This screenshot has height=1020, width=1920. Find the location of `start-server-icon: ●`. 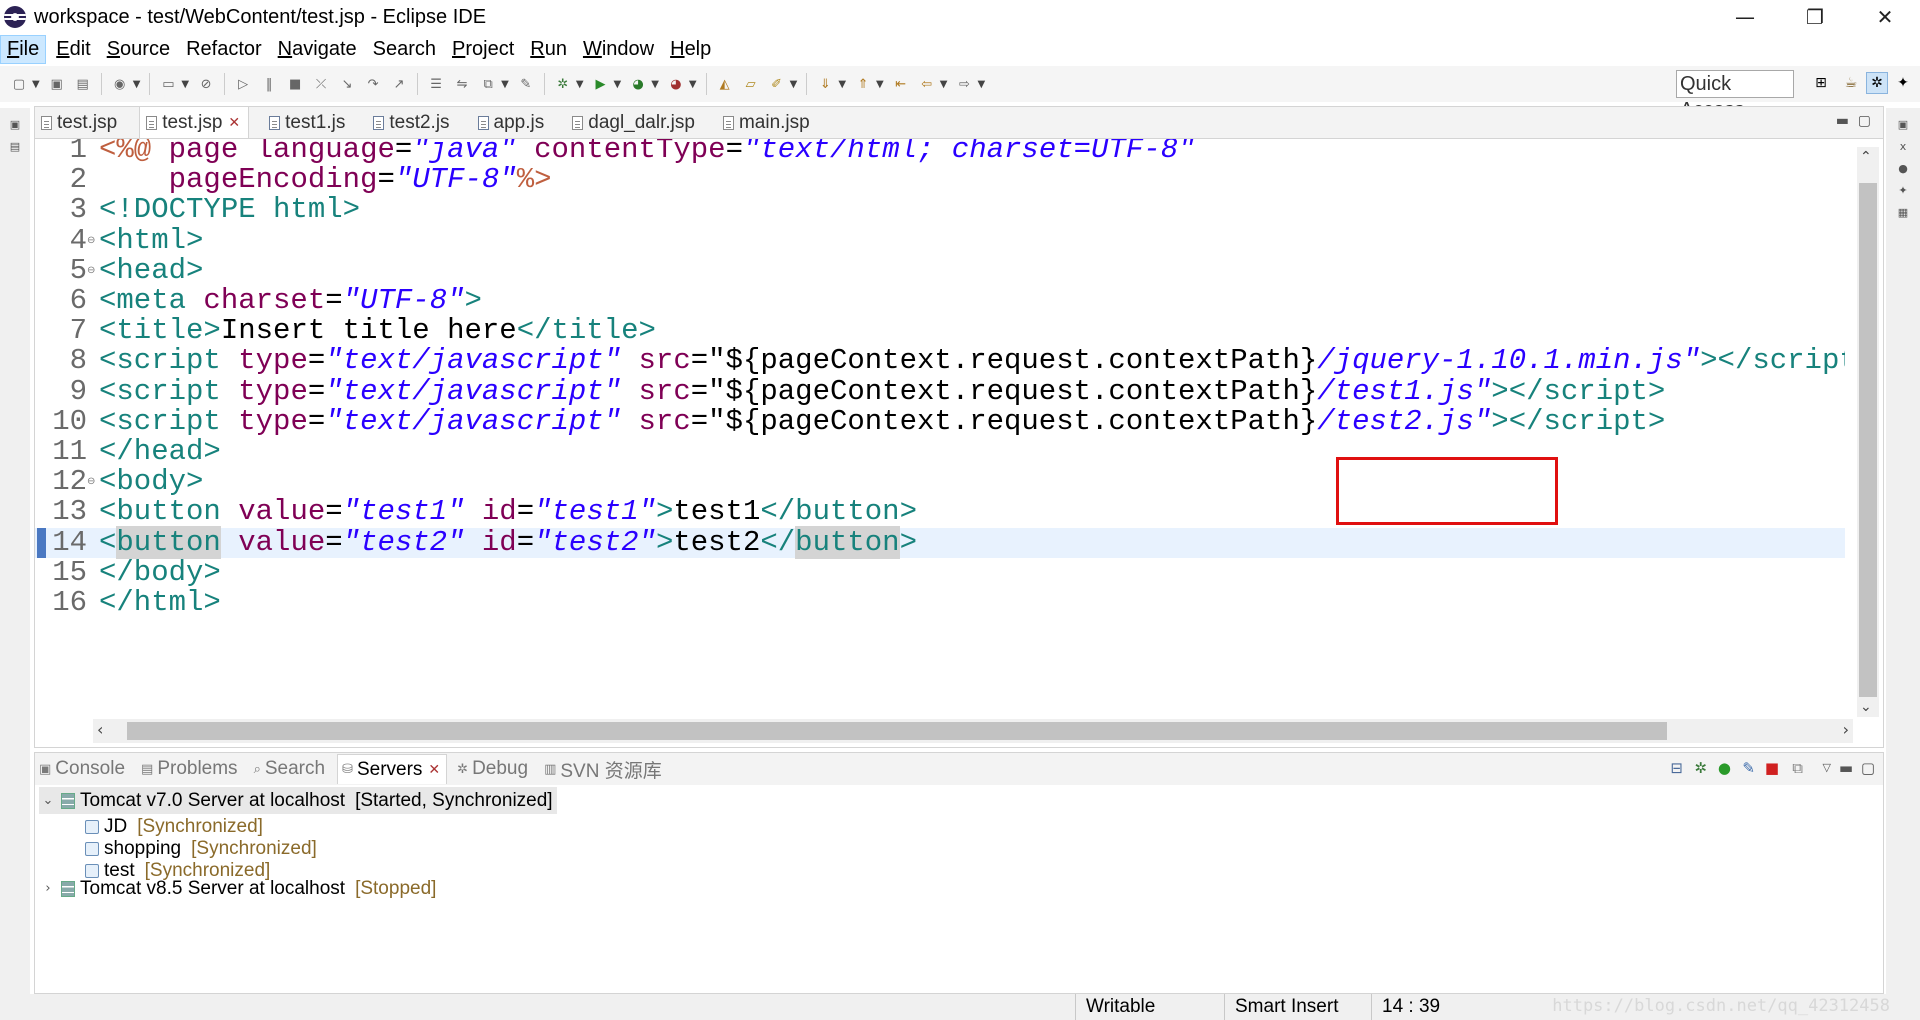

start-server-icon: ● is located at coordinates (1724, 768).